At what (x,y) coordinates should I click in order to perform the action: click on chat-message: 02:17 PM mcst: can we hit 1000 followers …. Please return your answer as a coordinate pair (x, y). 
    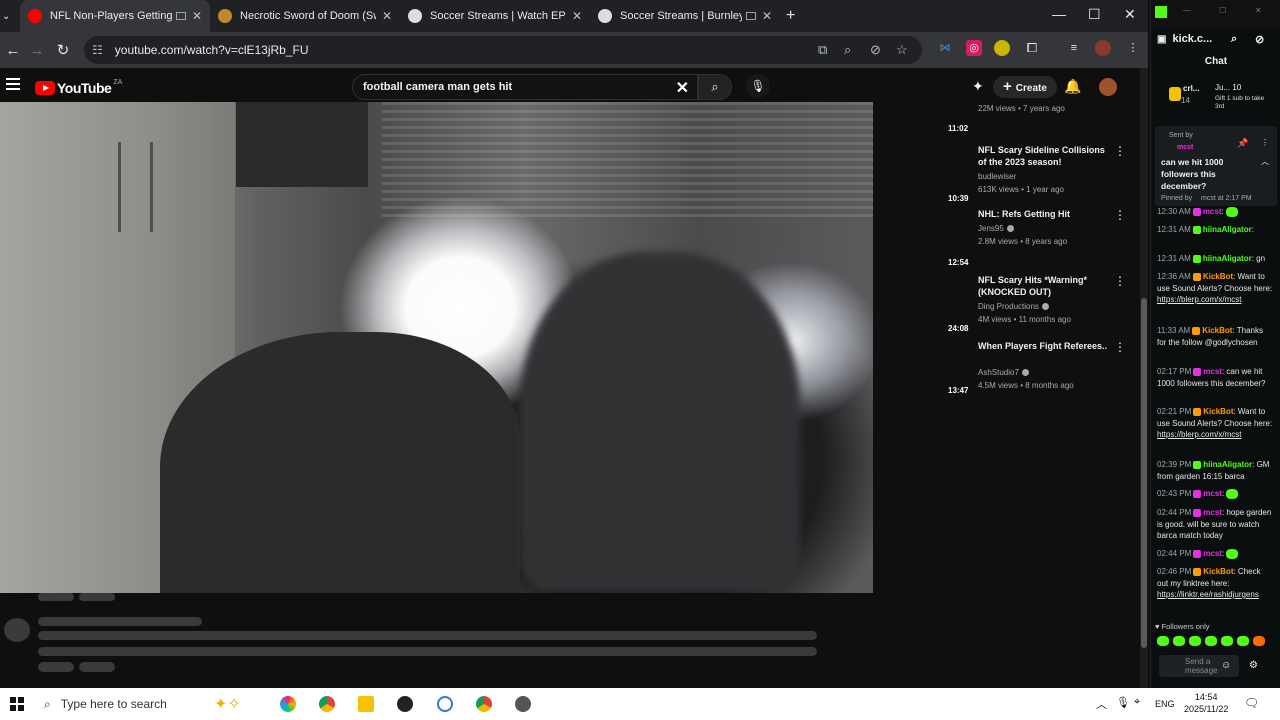
    Looking at the image, I should click on (1215, 377).